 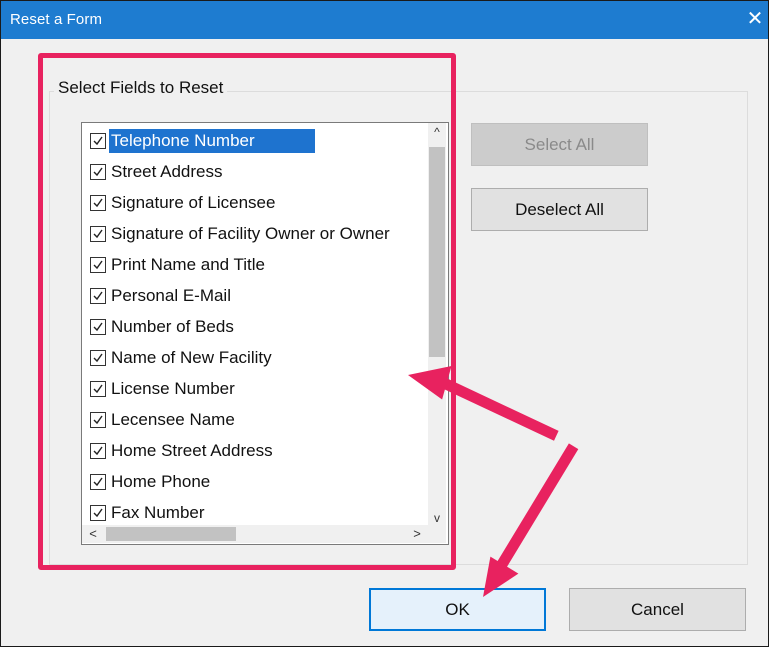 What do you see at coordinates (172, 326) in the screenshot?
I see `field-label: Number of Beds` at bounding box center [172, 326].